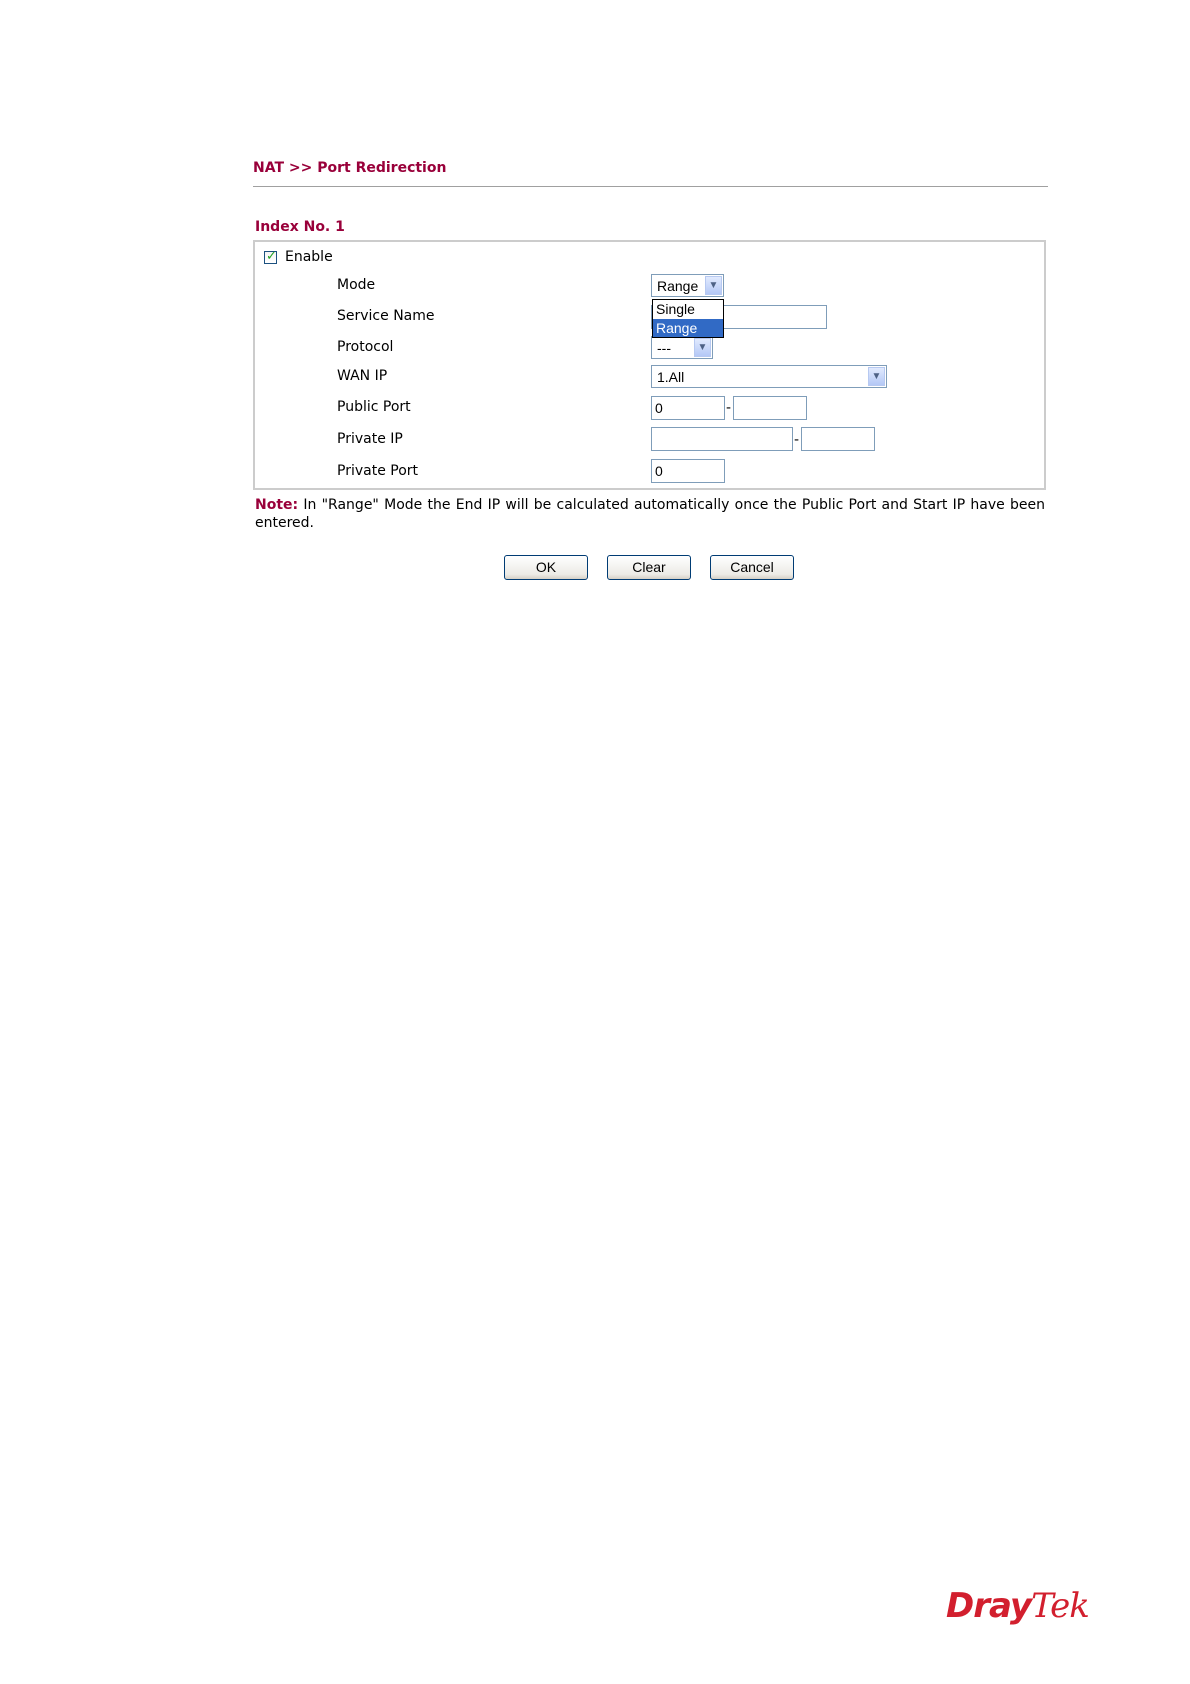 The height and width of the screenshot is (1684, 1190). Describe the element at coordinates (546, 567) in the screenshot. I see `ok-button: OK` at that location.